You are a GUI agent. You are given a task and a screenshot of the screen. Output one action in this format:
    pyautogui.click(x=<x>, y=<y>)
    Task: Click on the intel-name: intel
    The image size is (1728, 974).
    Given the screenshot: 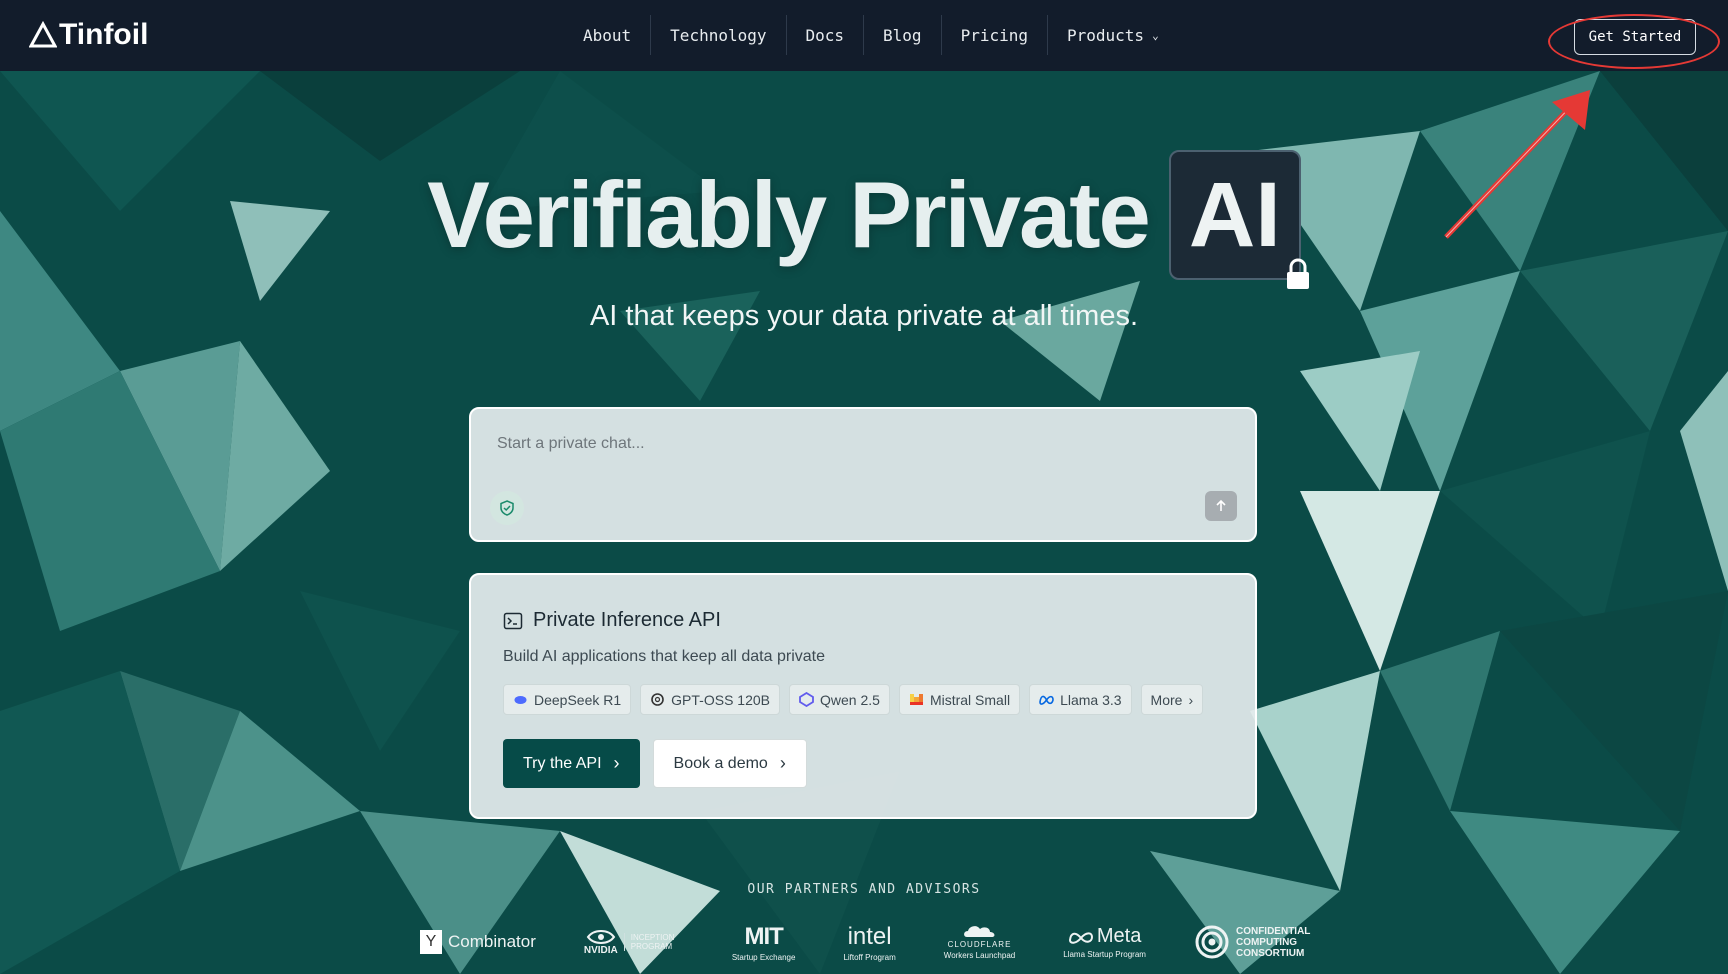 What is the action you would take?
    pyautogui.click(x=869, y=936)
    